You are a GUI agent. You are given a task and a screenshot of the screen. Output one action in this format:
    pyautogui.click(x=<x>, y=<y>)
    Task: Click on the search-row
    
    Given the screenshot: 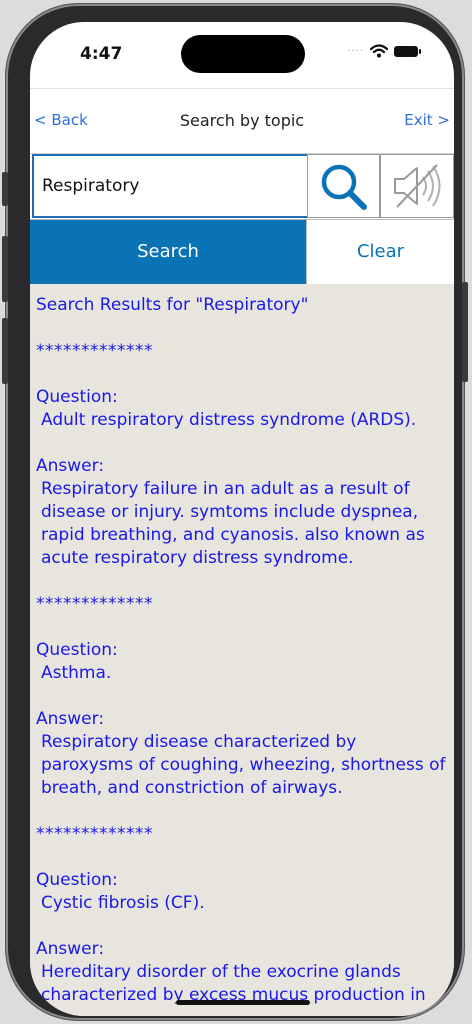 What is the action you would take?
    pyautogui.click(x=242, y=186)
    